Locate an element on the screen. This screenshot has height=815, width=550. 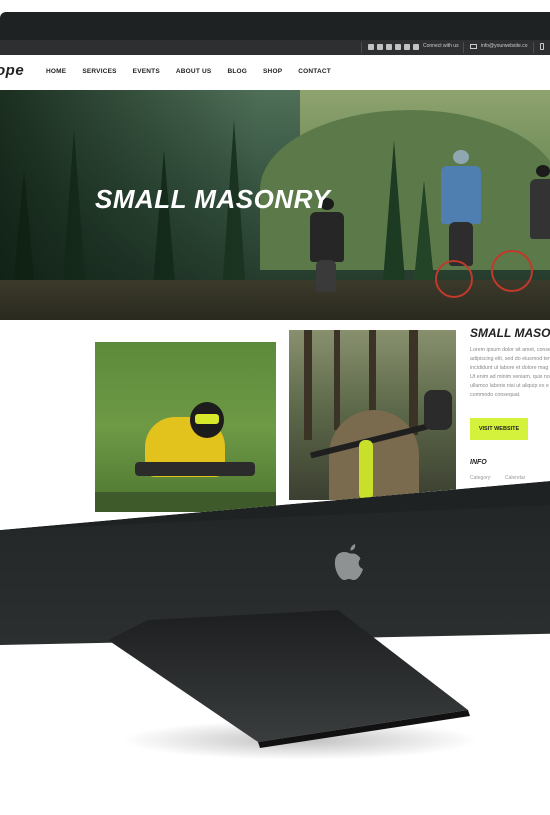
gallery-image-rider-yellow is located at coordinates (185, 427).